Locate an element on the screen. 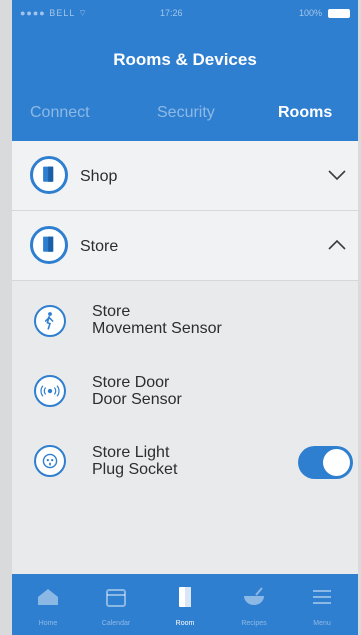 The image size is (361, 635). nav-calendar: Calendar is located at coordinates (116, 604).